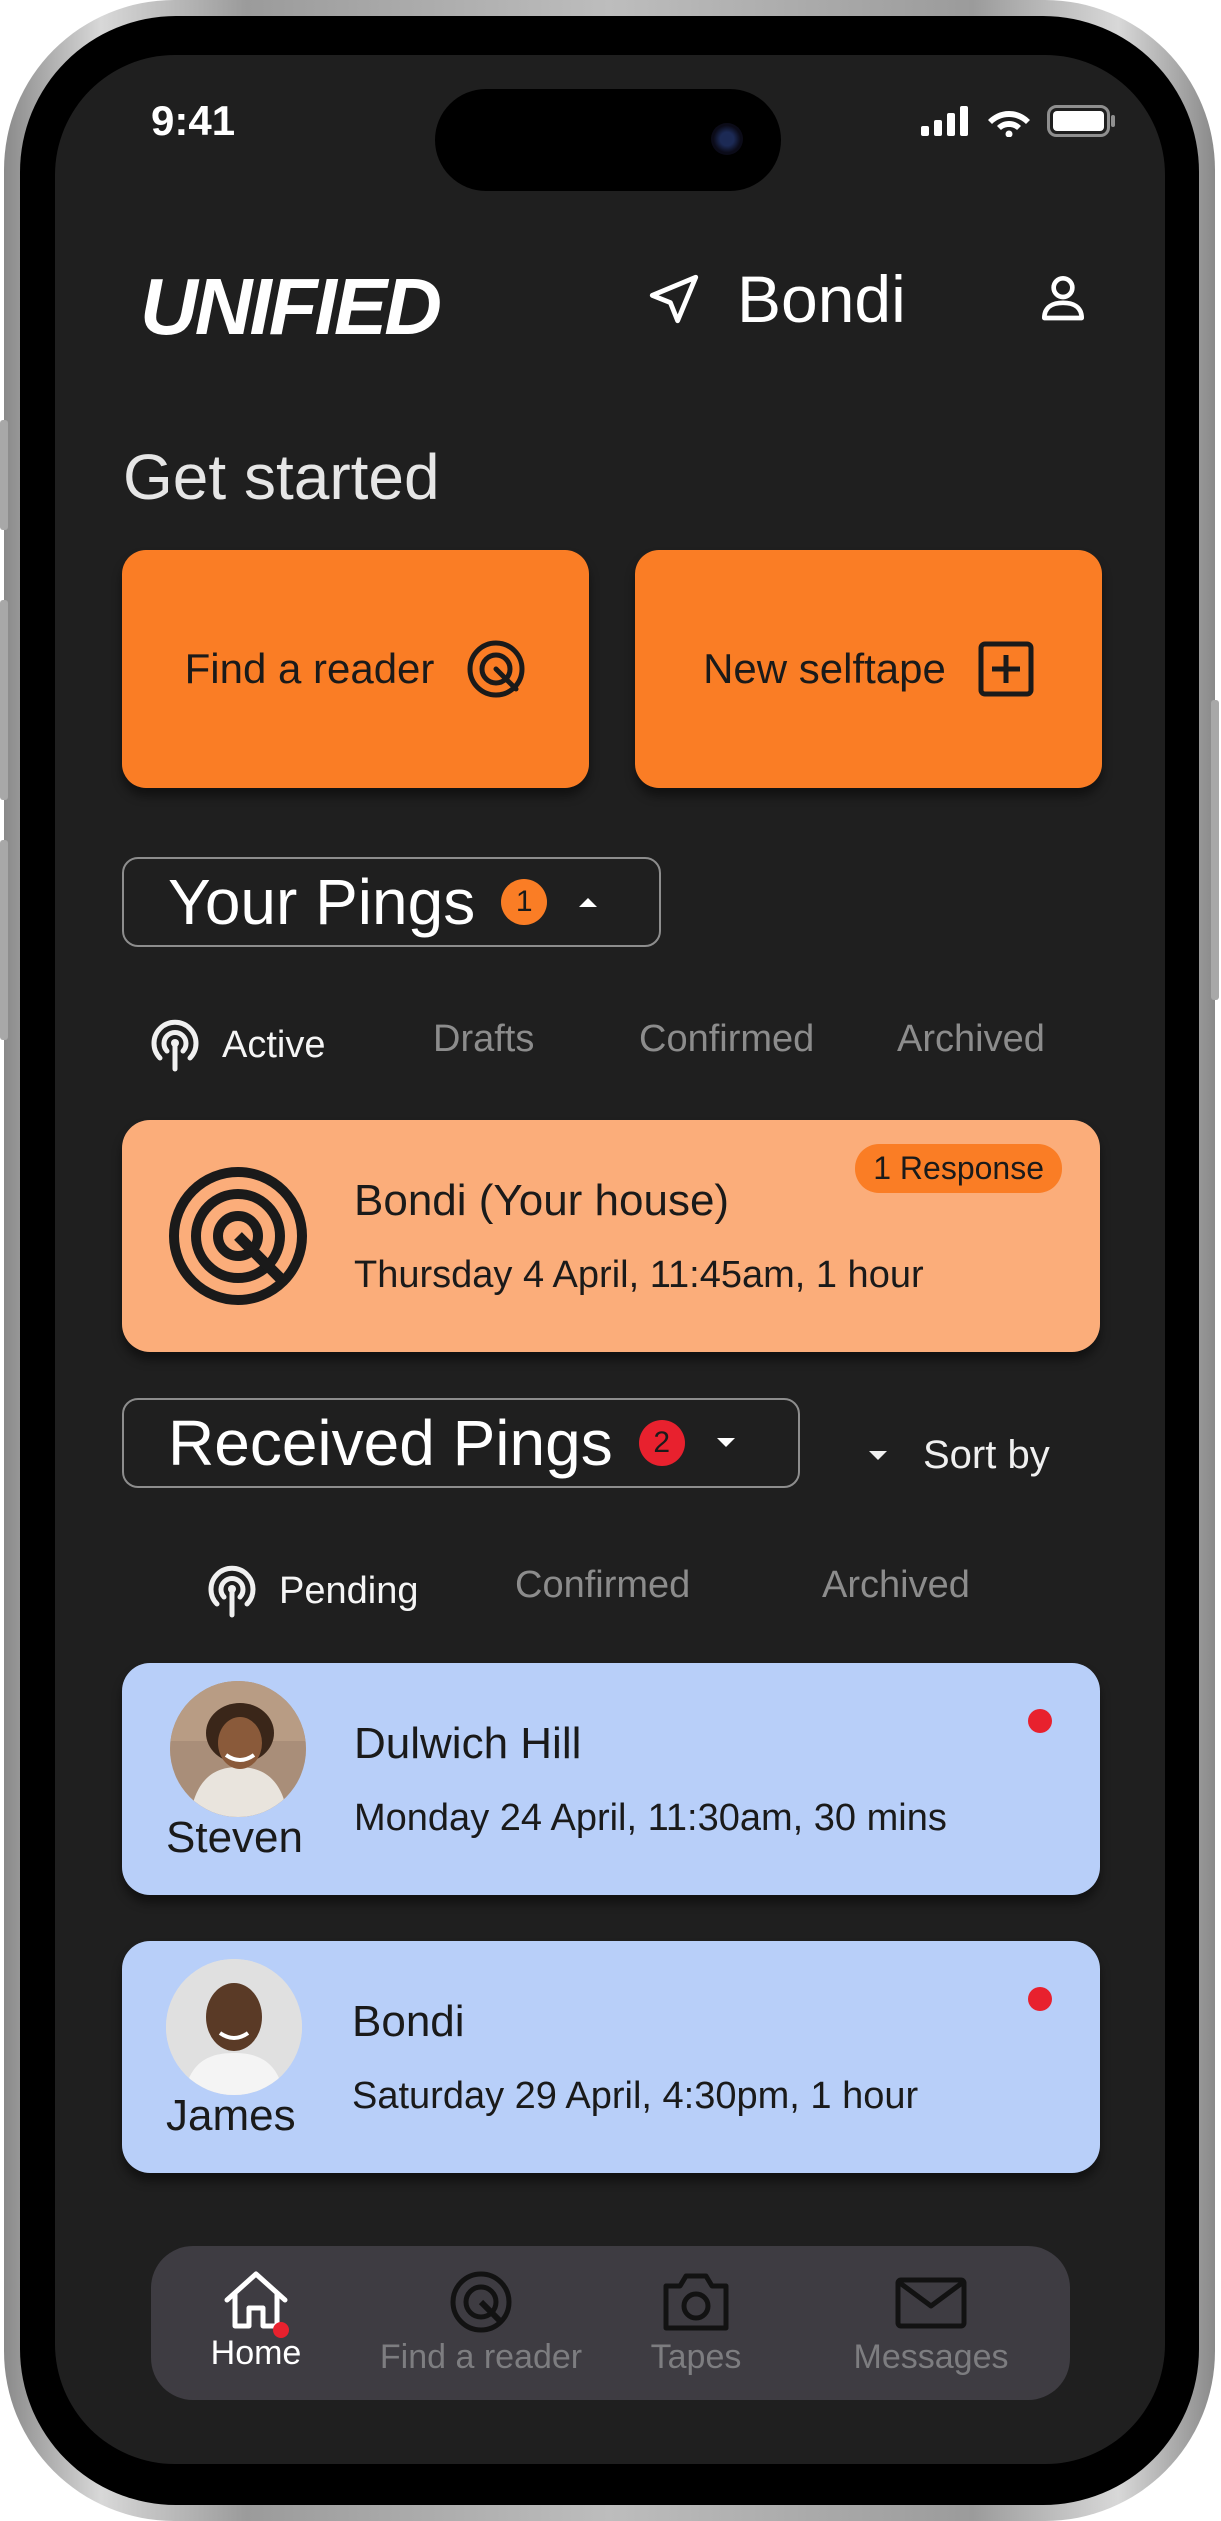  Describe the element at coordinates (309, 668) in the screenshot. I see `find-reader-label: Find a reader` at that location.